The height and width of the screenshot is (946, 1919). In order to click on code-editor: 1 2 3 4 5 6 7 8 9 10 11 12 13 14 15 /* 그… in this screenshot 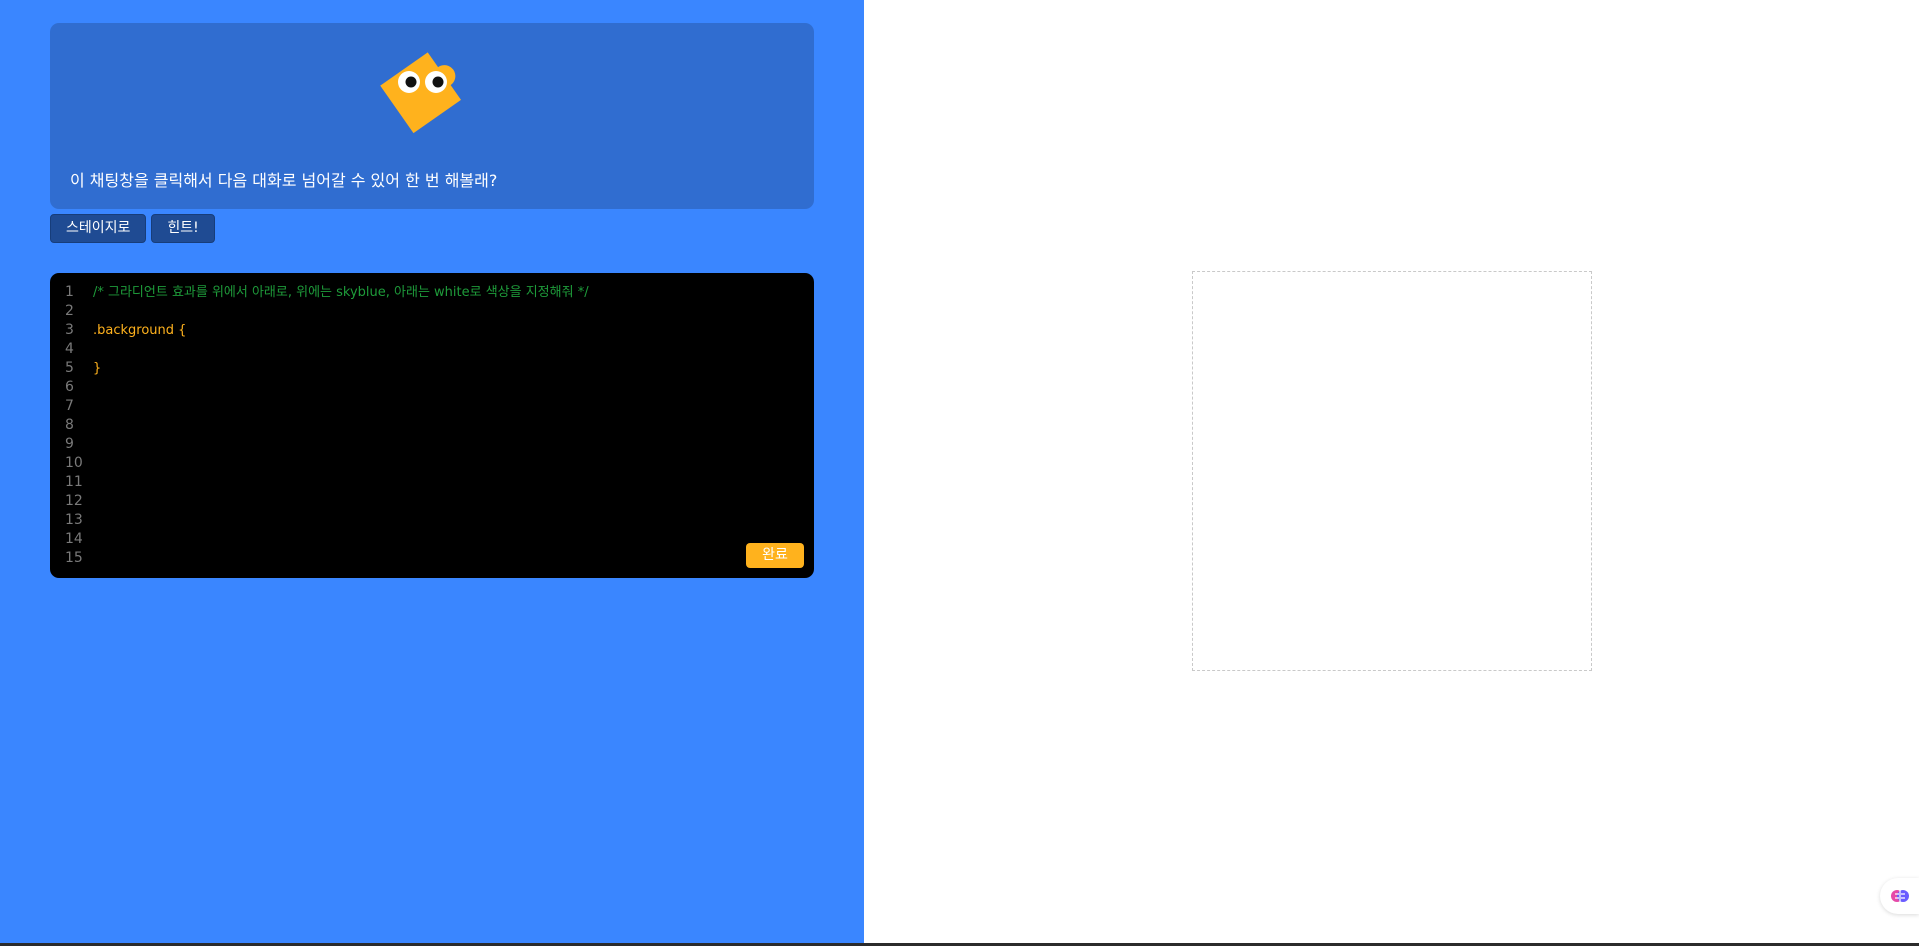, I will do `click(432, 425)`.